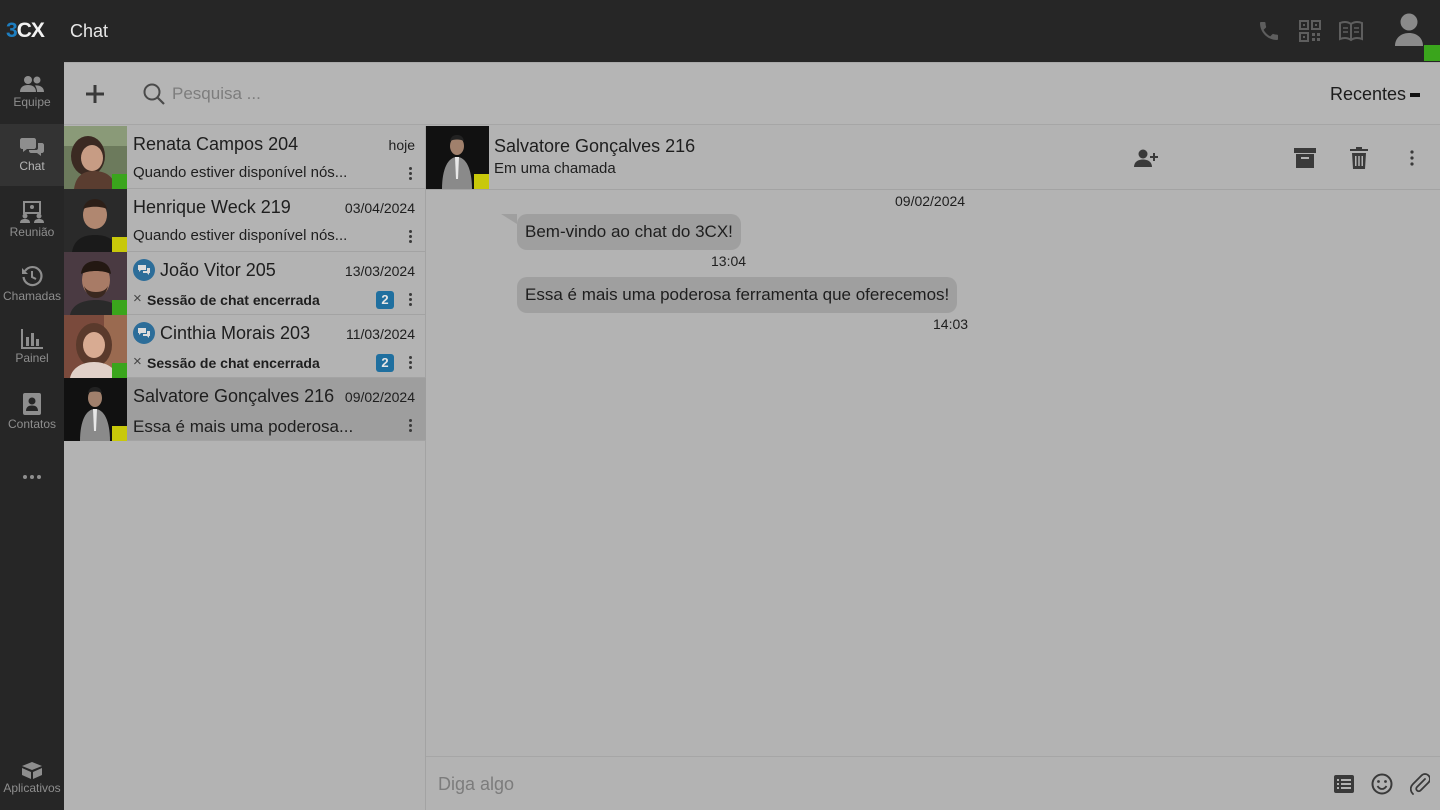  What do you see at coordinates (729, 261) in the screenshot?
I see `message-time: 13:04` at bounding box center [729, 261].